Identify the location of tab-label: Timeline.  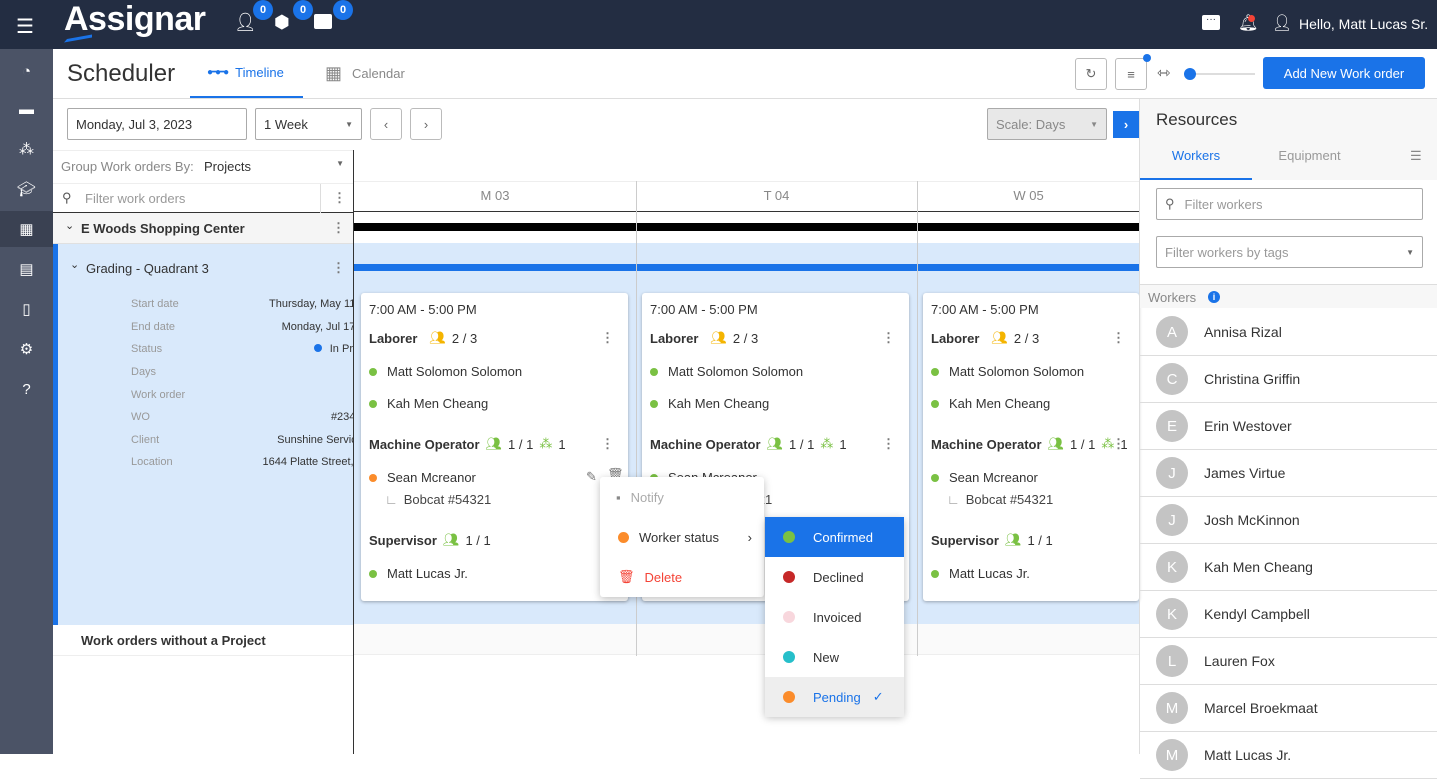
(259, 72).